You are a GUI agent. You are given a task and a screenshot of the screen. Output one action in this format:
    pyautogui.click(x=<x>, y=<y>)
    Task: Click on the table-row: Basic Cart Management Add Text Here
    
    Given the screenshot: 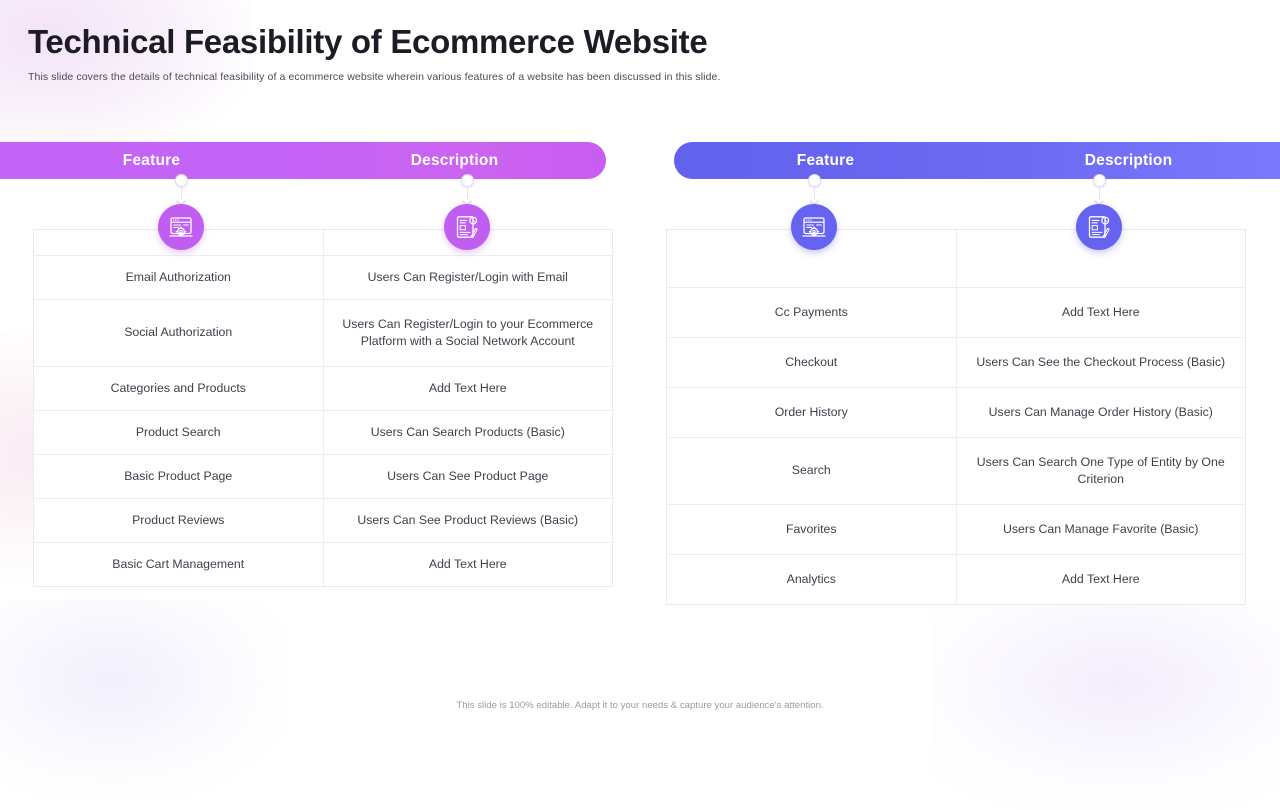 What is the action you would take?
    pyautogui.click(x=323, y=564)
    